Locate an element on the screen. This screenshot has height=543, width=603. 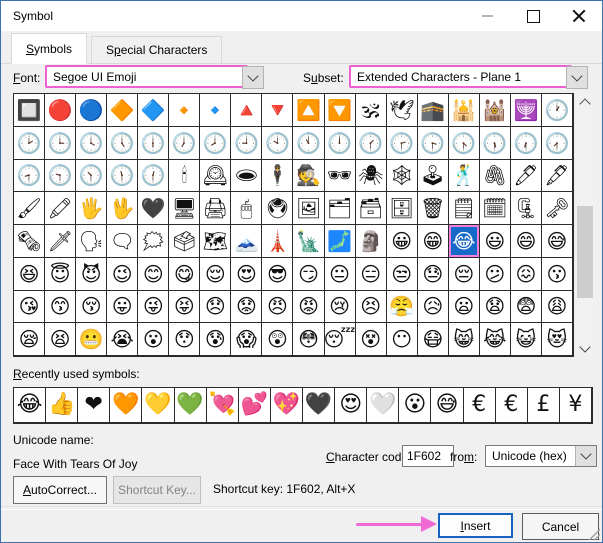
symbol-cell: 🗜 is located at coordinates (526, 208).